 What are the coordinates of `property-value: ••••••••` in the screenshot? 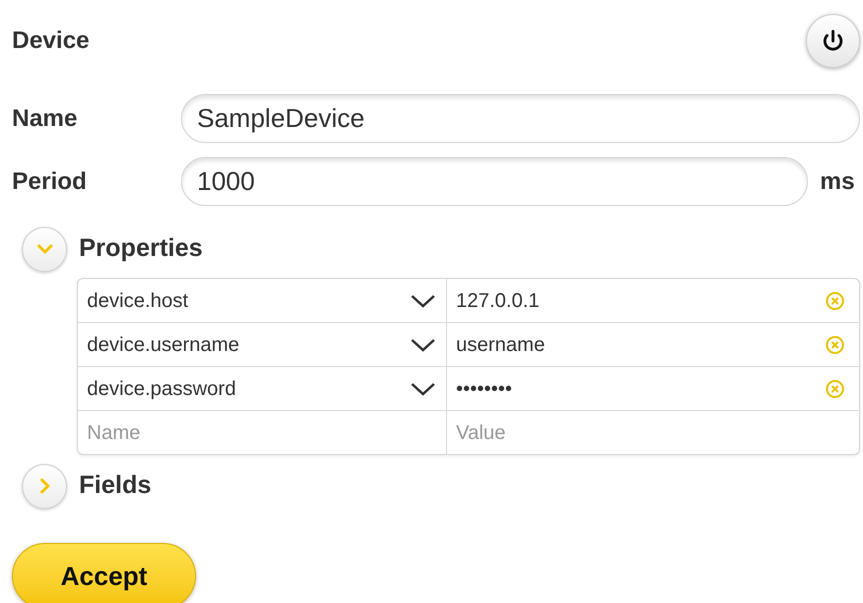 It's located at (484, 389).